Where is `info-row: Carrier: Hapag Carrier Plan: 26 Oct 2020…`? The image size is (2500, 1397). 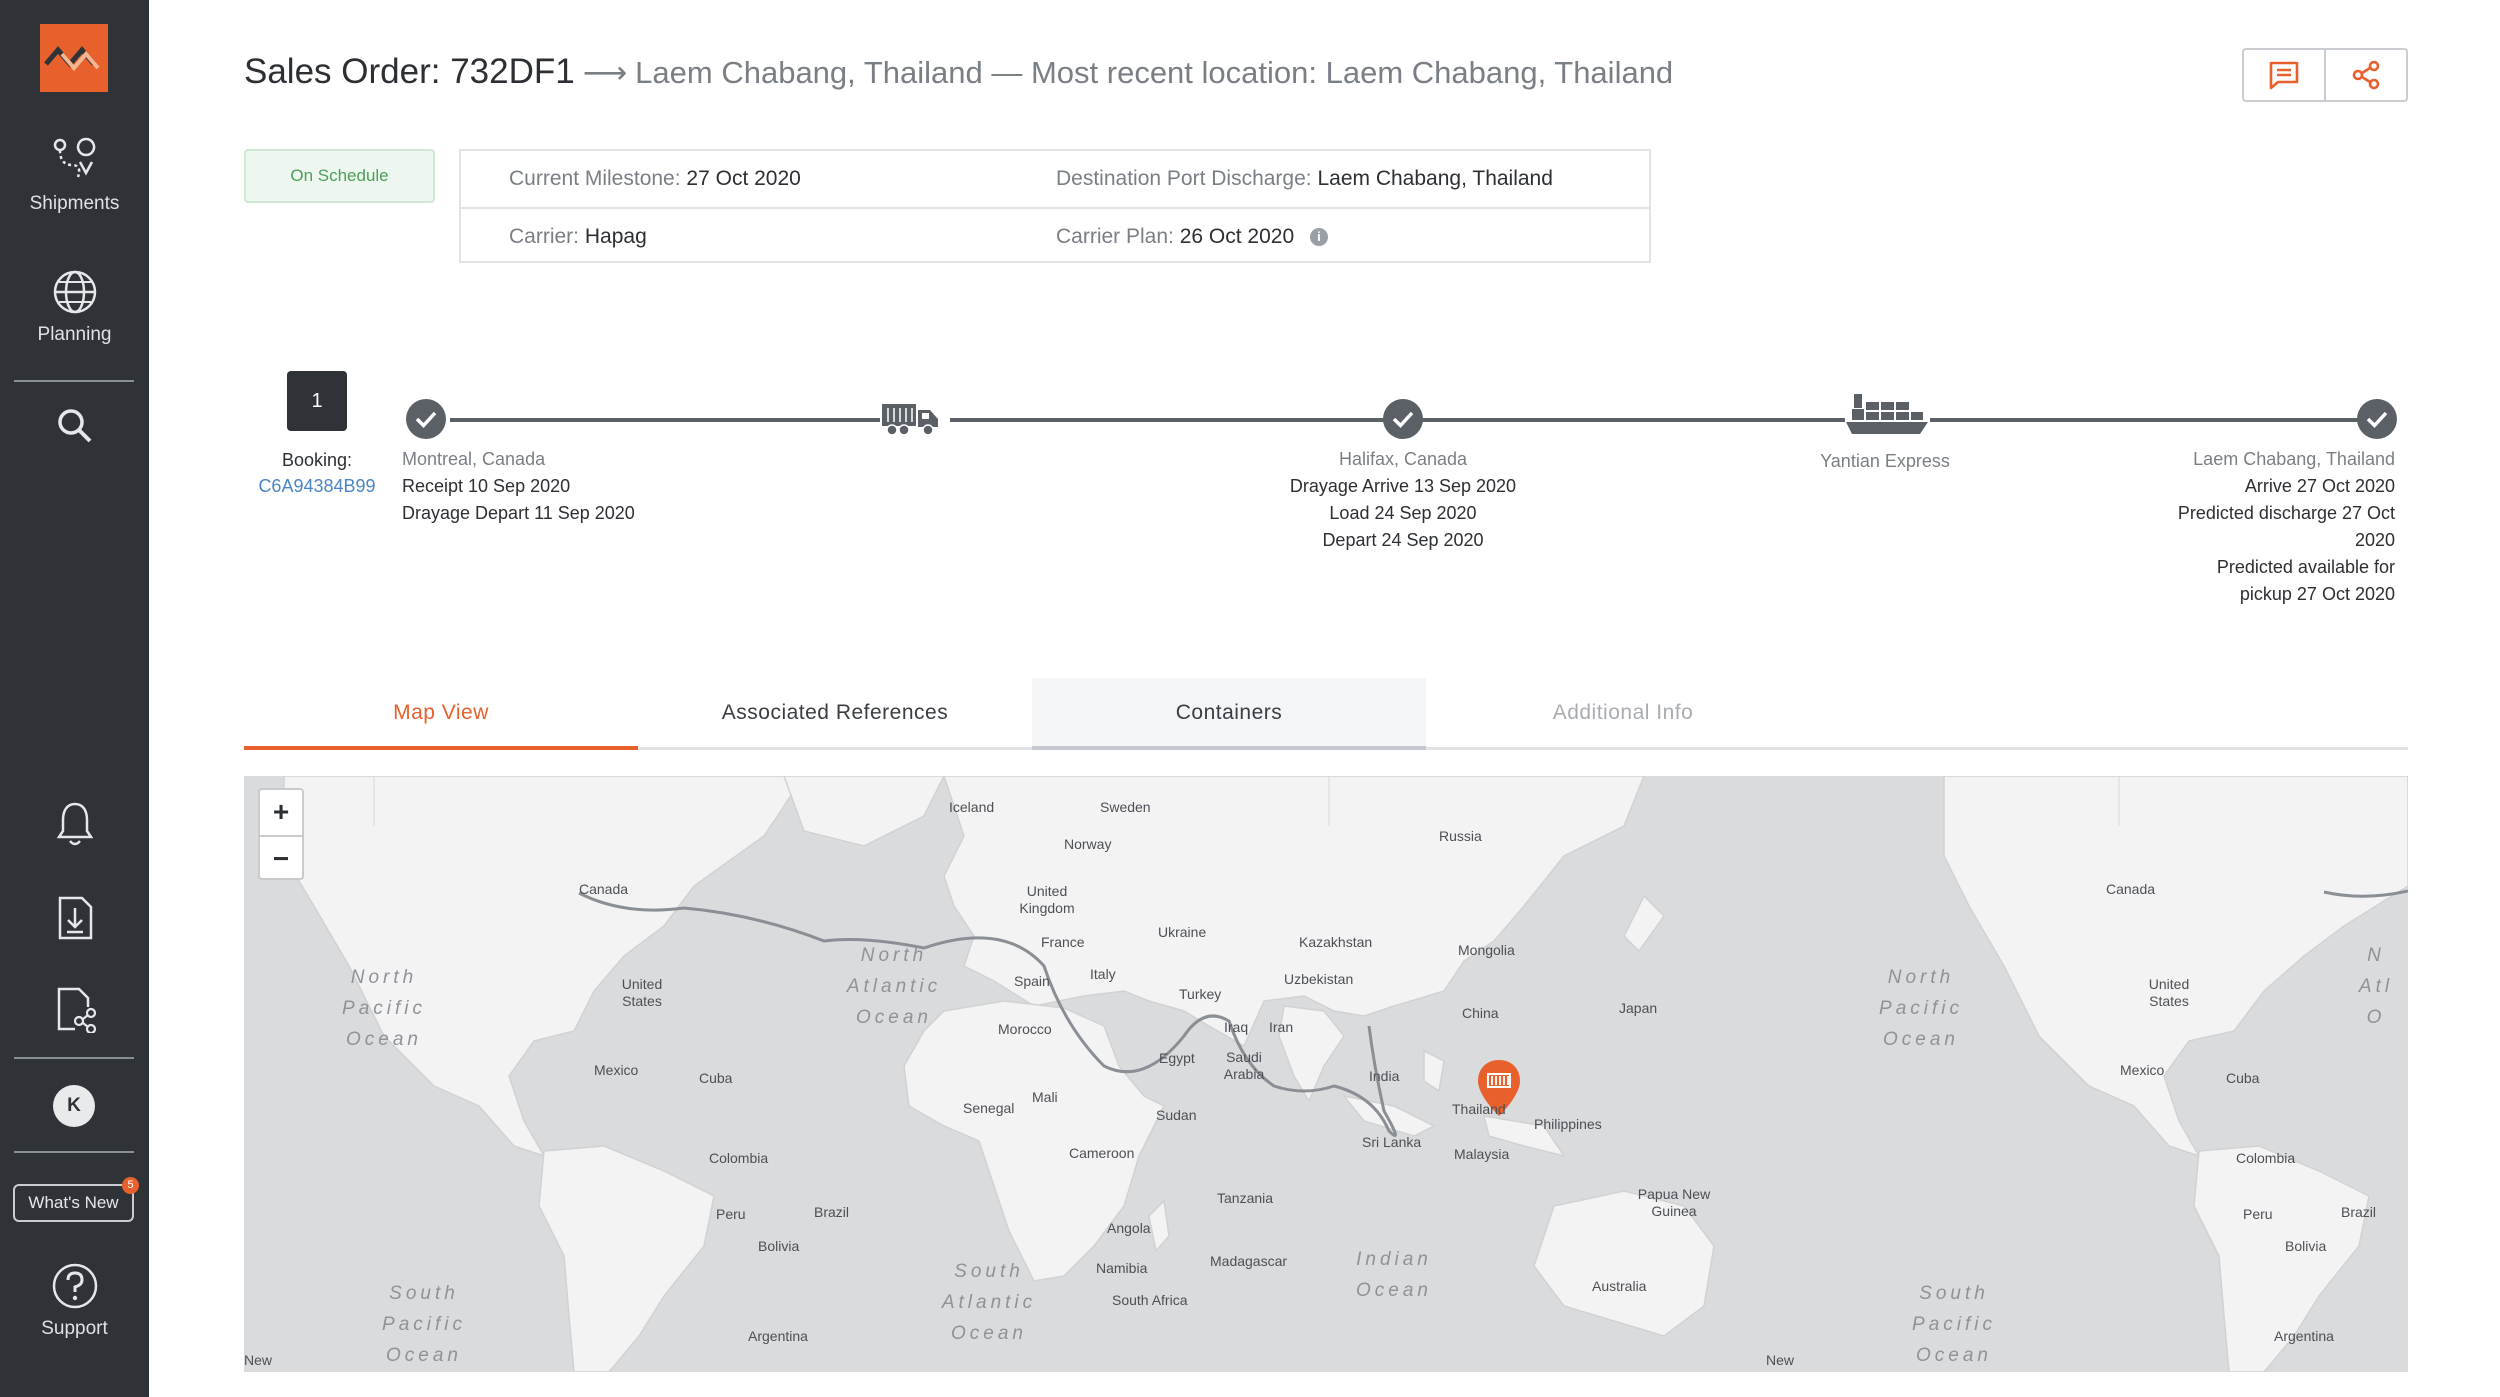 info-row: Carrier: Hapag Carrier Plan: 26 Oct 2020… is located at coordinates (1055, 235).